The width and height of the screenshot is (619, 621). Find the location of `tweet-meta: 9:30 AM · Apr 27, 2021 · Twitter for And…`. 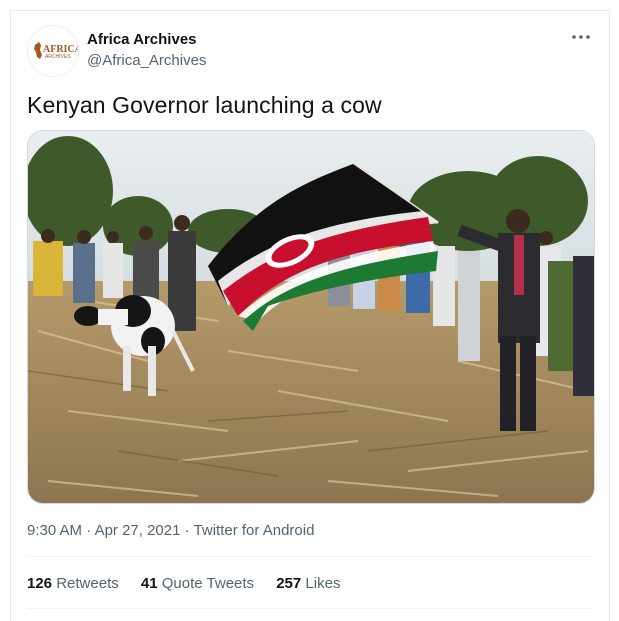

tweet-meta: 9:30 AM · Apr 27, 2021 · Twitter for And… is located at coordinates (170, 530).